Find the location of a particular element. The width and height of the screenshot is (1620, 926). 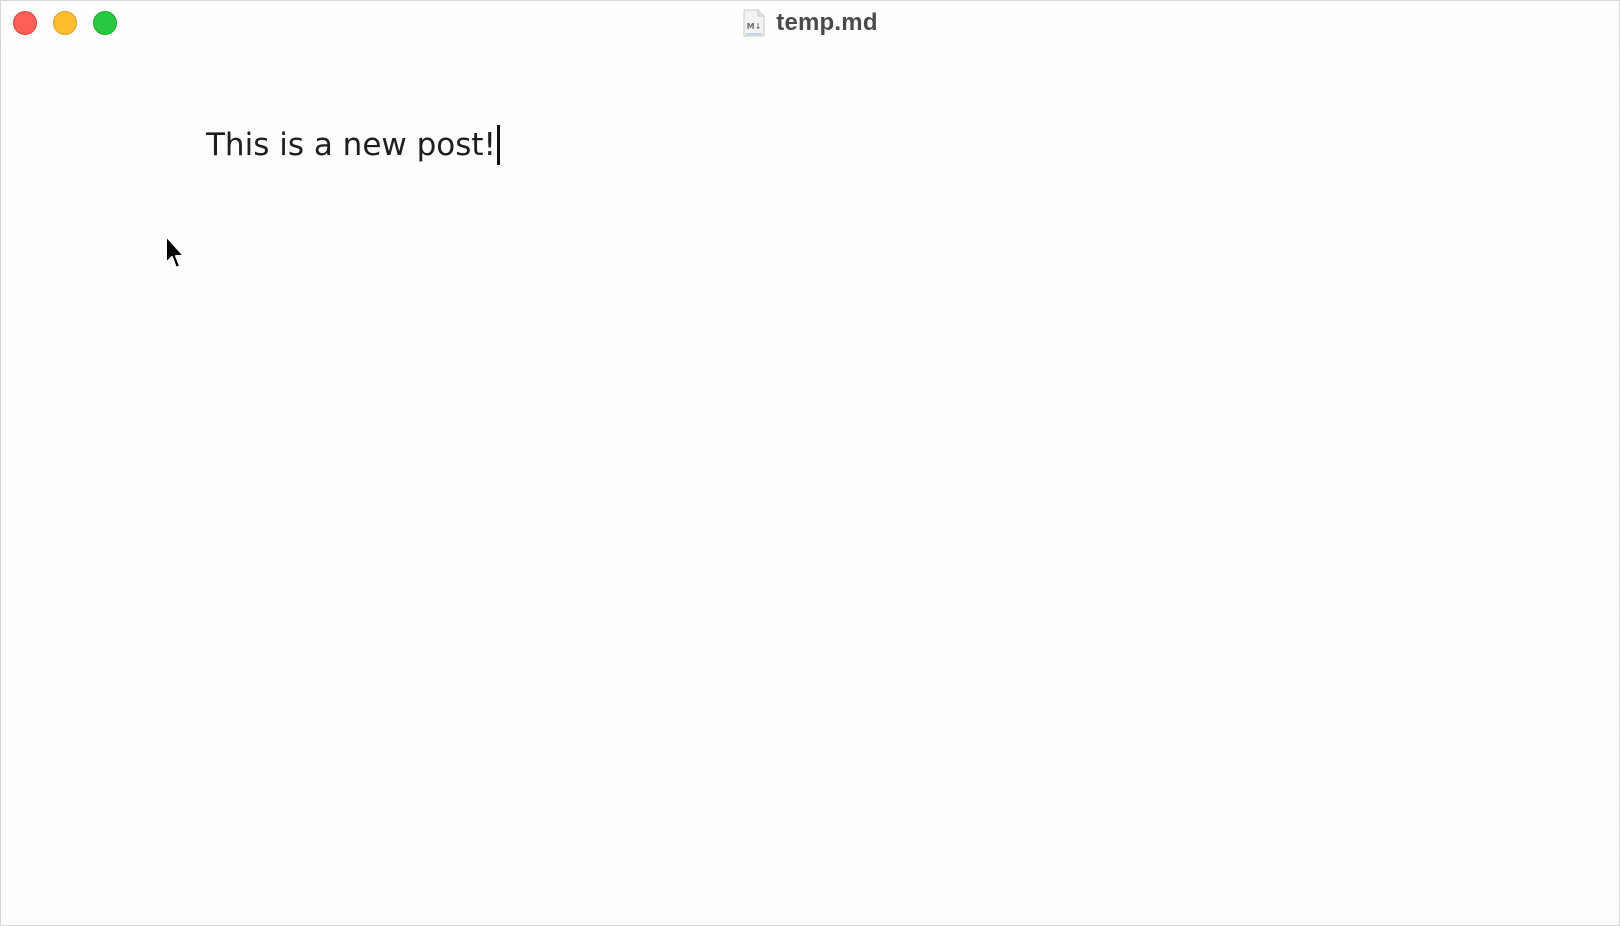

markdown-file-icon: M↓ is located at coordinates (754, 23).